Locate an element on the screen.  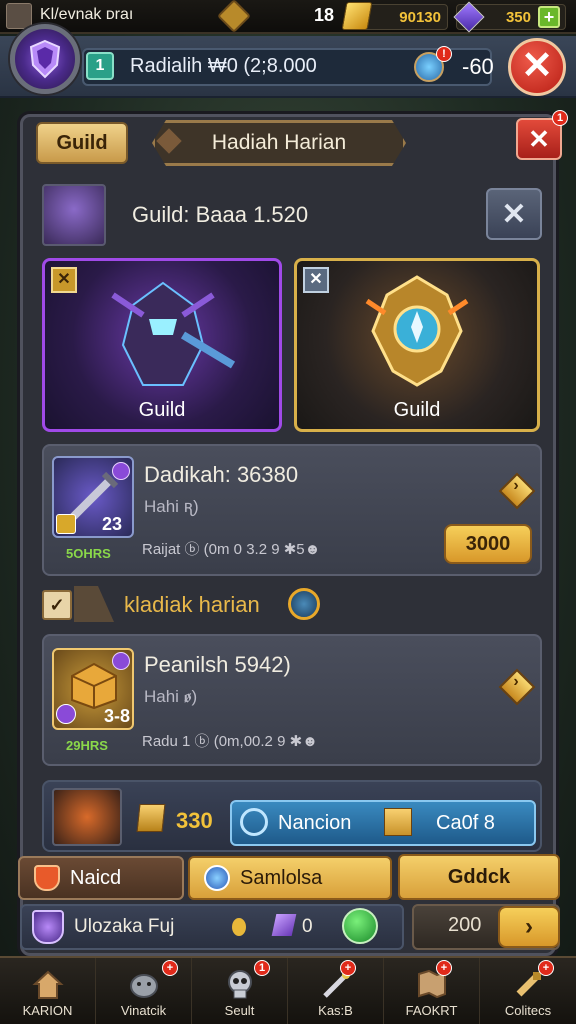
tab-daily-reward: Hadiah Harian is located at coordinates (279, 143).